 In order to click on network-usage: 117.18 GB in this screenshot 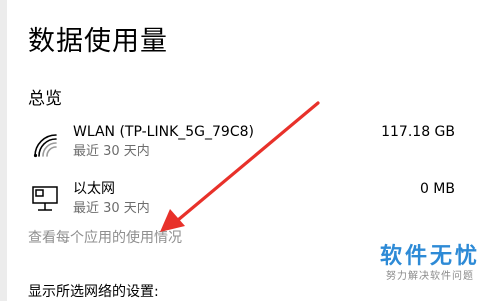, I will do `click(418, 132)`.